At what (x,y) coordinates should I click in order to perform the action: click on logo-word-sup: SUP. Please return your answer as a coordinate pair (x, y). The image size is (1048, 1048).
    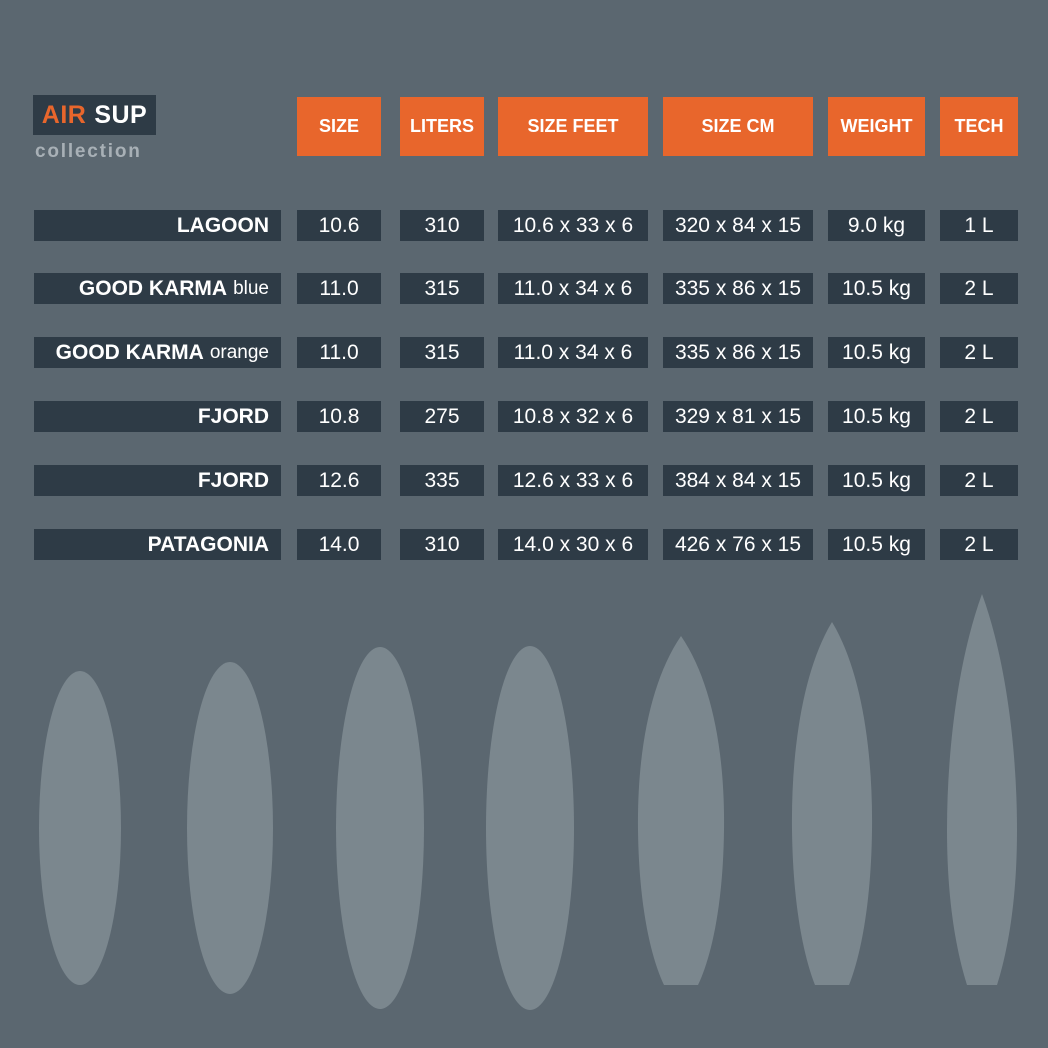
    Looking at the image, I should click on (121, 114).